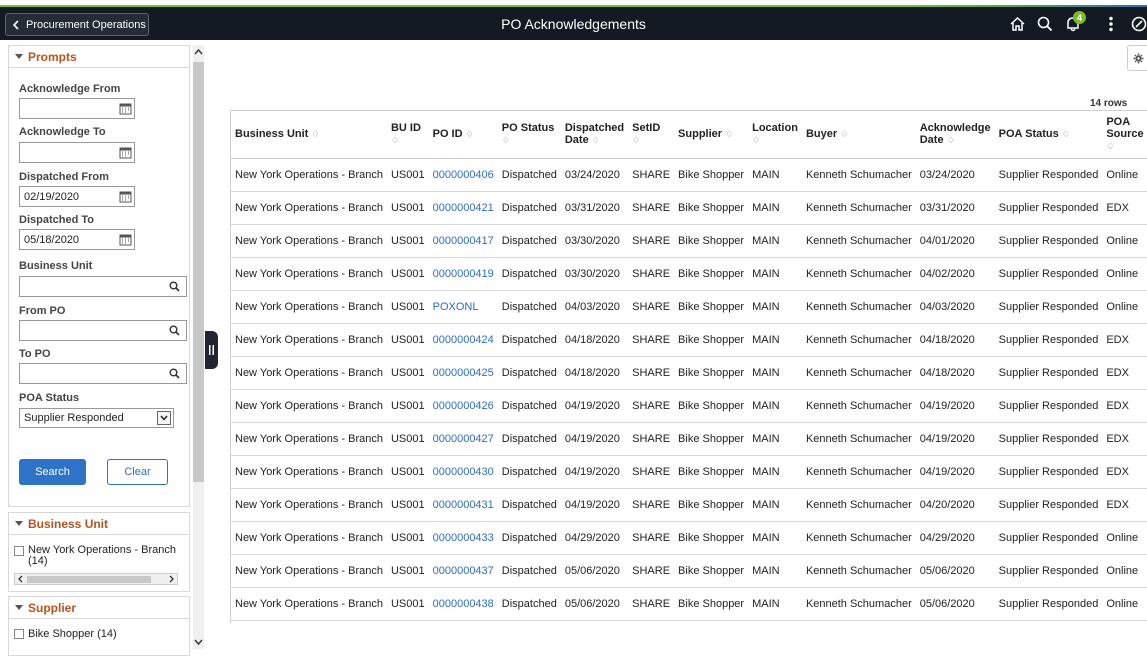 The image size is (1147, 656). I want to click on po-id-link: 0000000437, so click(463, 571).